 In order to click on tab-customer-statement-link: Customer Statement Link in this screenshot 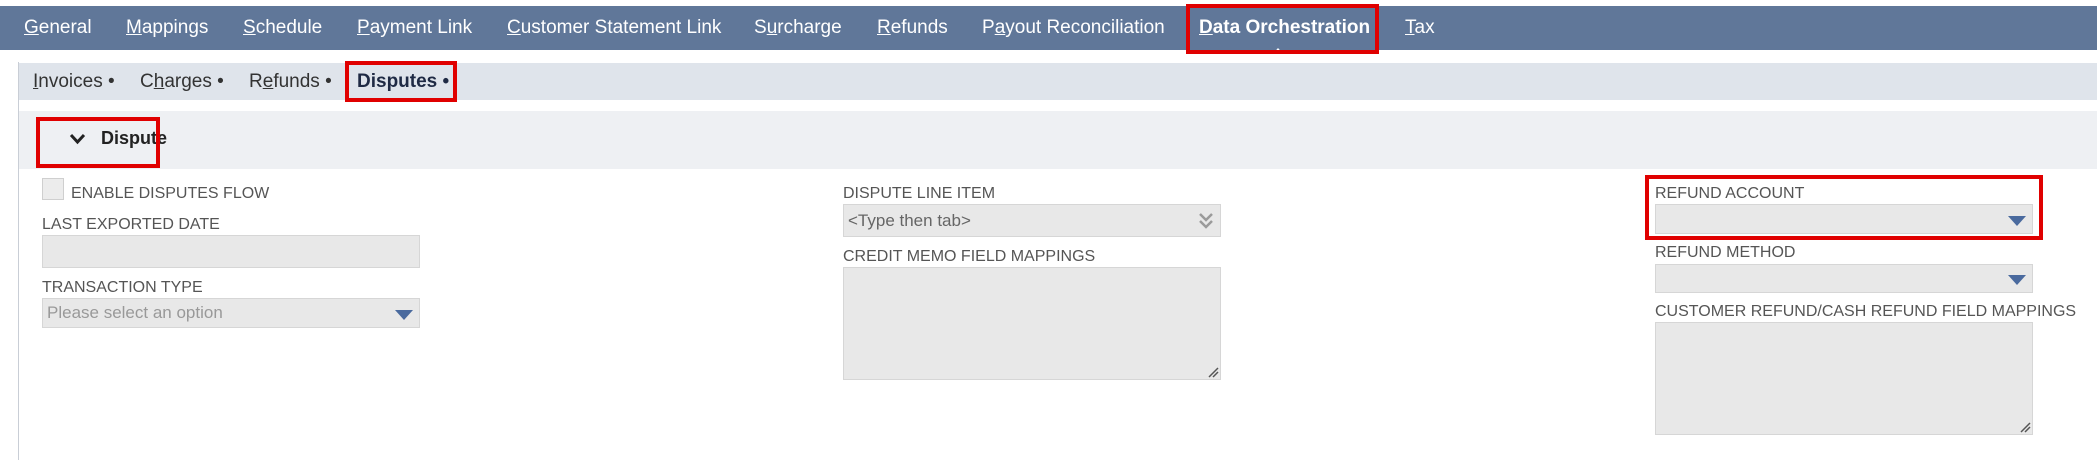, I will do `click(614, 28)`.